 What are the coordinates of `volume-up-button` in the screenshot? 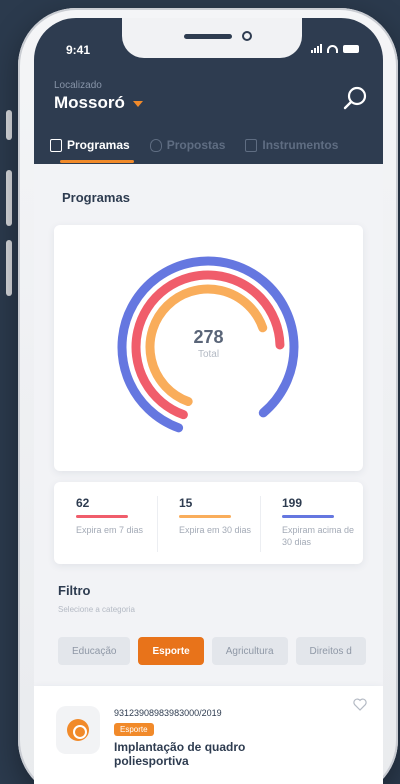 It's located at (9, 198).